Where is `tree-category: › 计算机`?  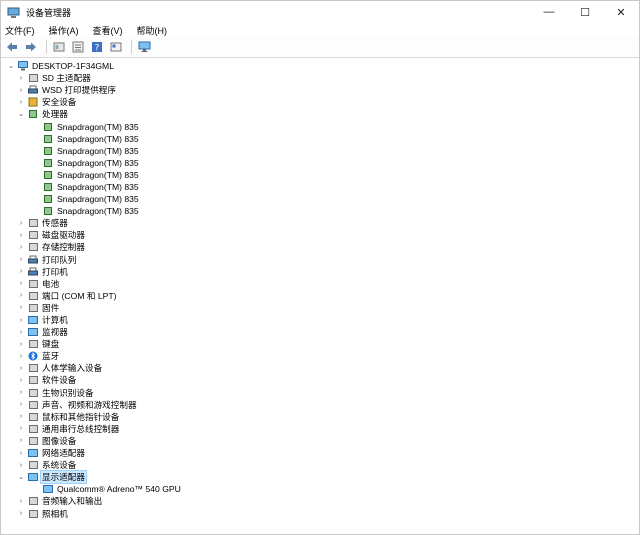 tree-category: › 计算机 is located at coordinates (320, 320).